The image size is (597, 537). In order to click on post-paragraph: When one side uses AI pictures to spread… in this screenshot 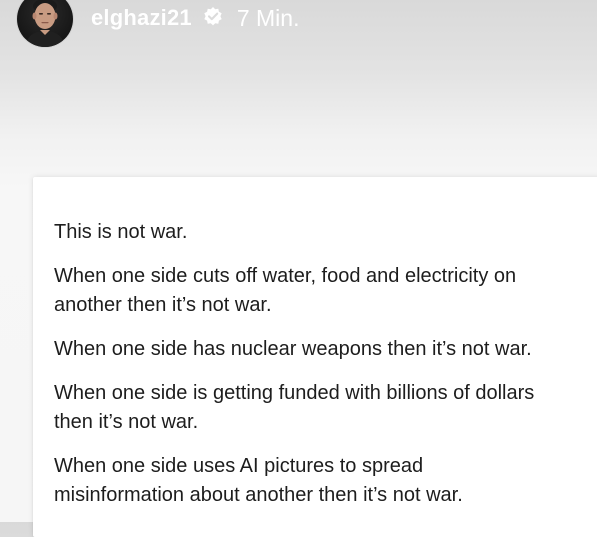, I will do `click(258, 480)`.